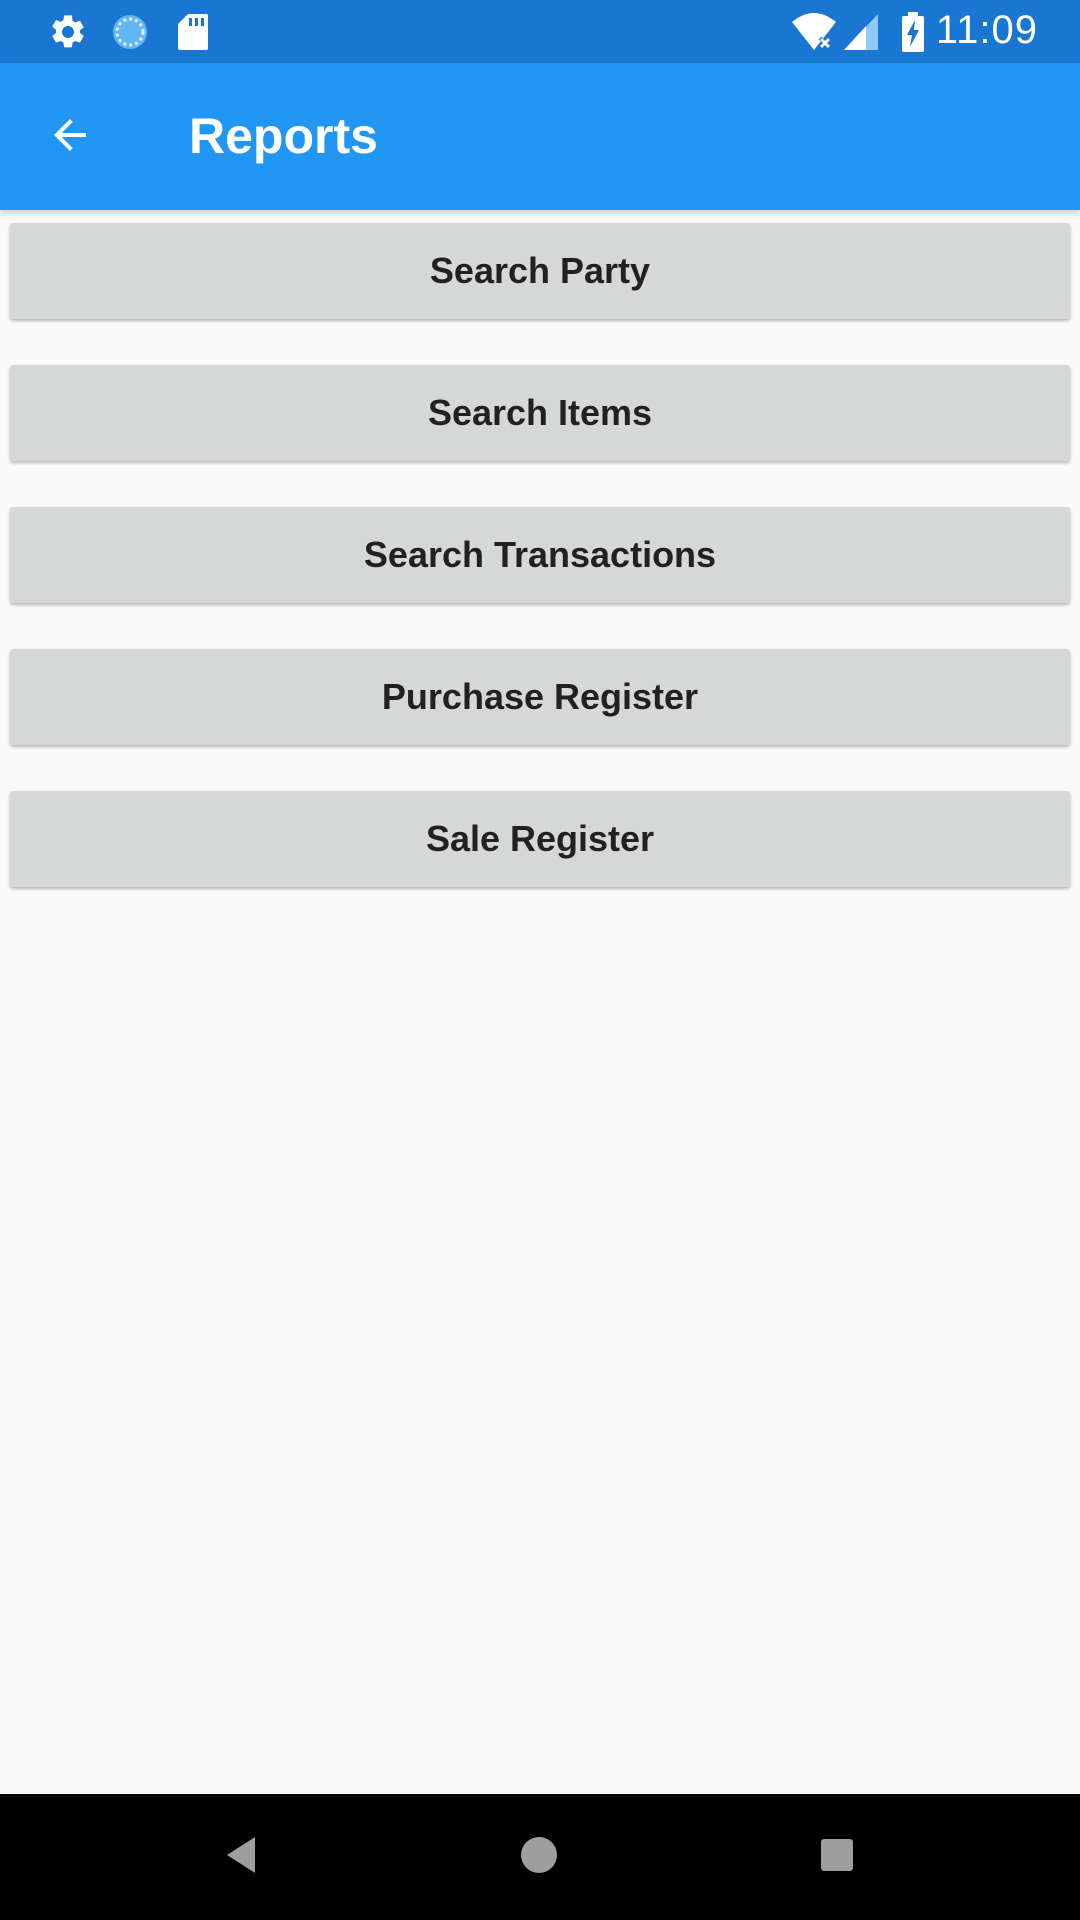  I want to click on purchase-register-button: Purchase Register, so click(540, 697).